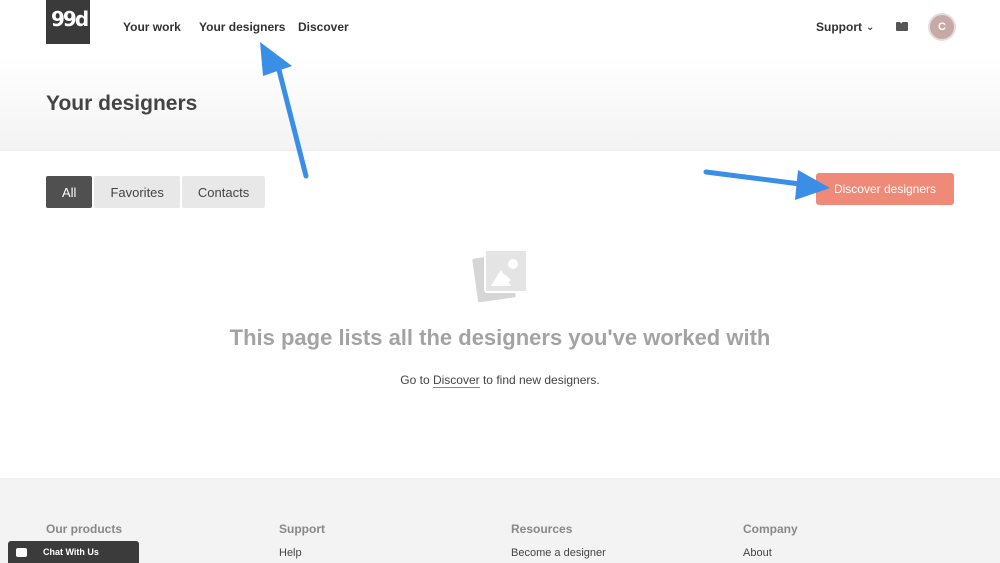 The image size is (1000, 563). Describe the element at coordinates (456, 380) in the screenshot. I see `discover-link: Discover` at that location.